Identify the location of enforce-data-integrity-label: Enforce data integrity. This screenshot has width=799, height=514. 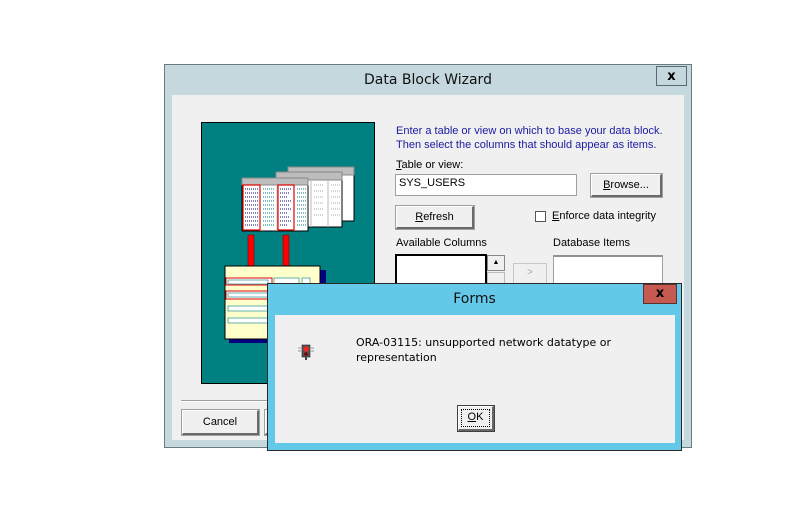
(604, 216).